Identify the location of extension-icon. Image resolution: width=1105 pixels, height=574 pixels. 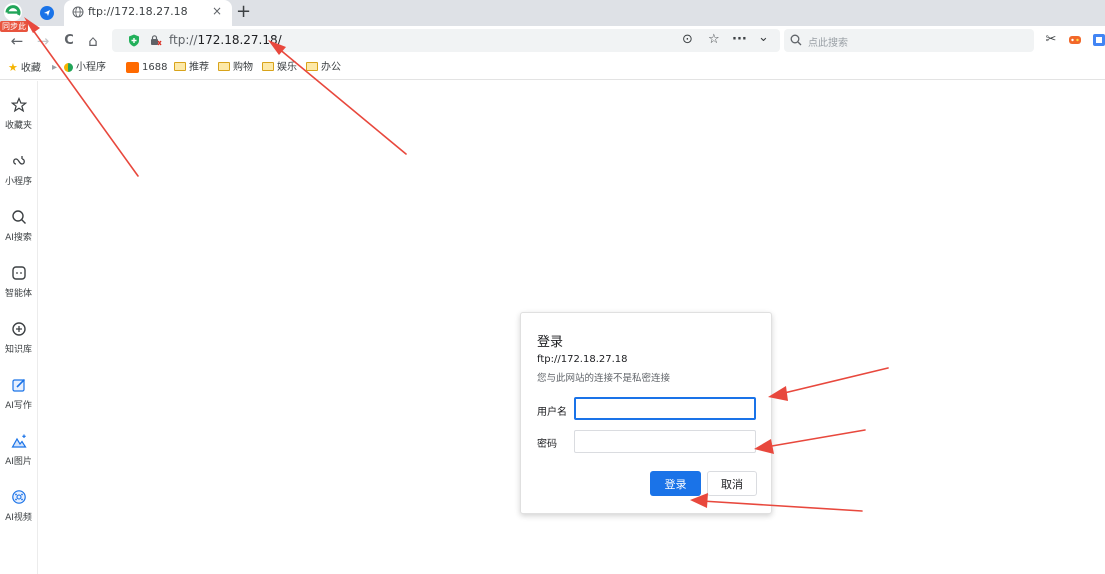
(1098, 40).